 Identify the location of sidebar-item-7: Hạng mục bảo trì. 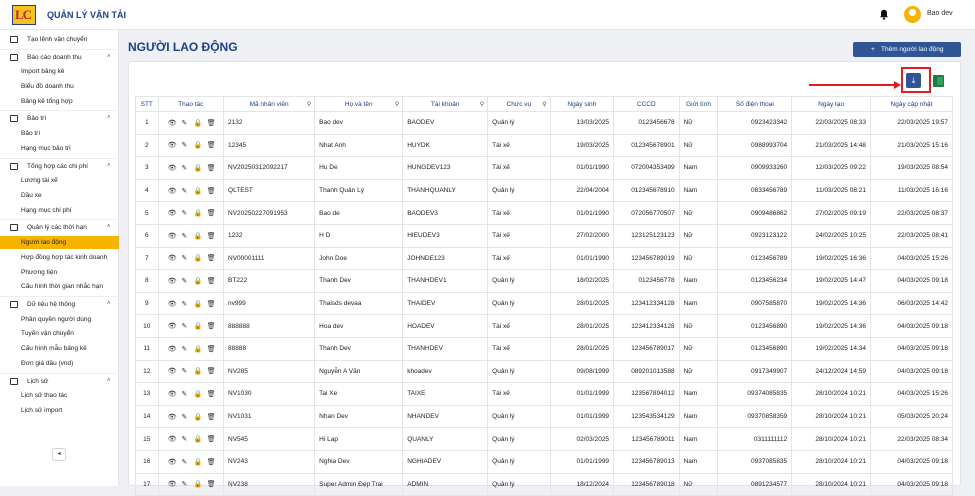
(59, 148).